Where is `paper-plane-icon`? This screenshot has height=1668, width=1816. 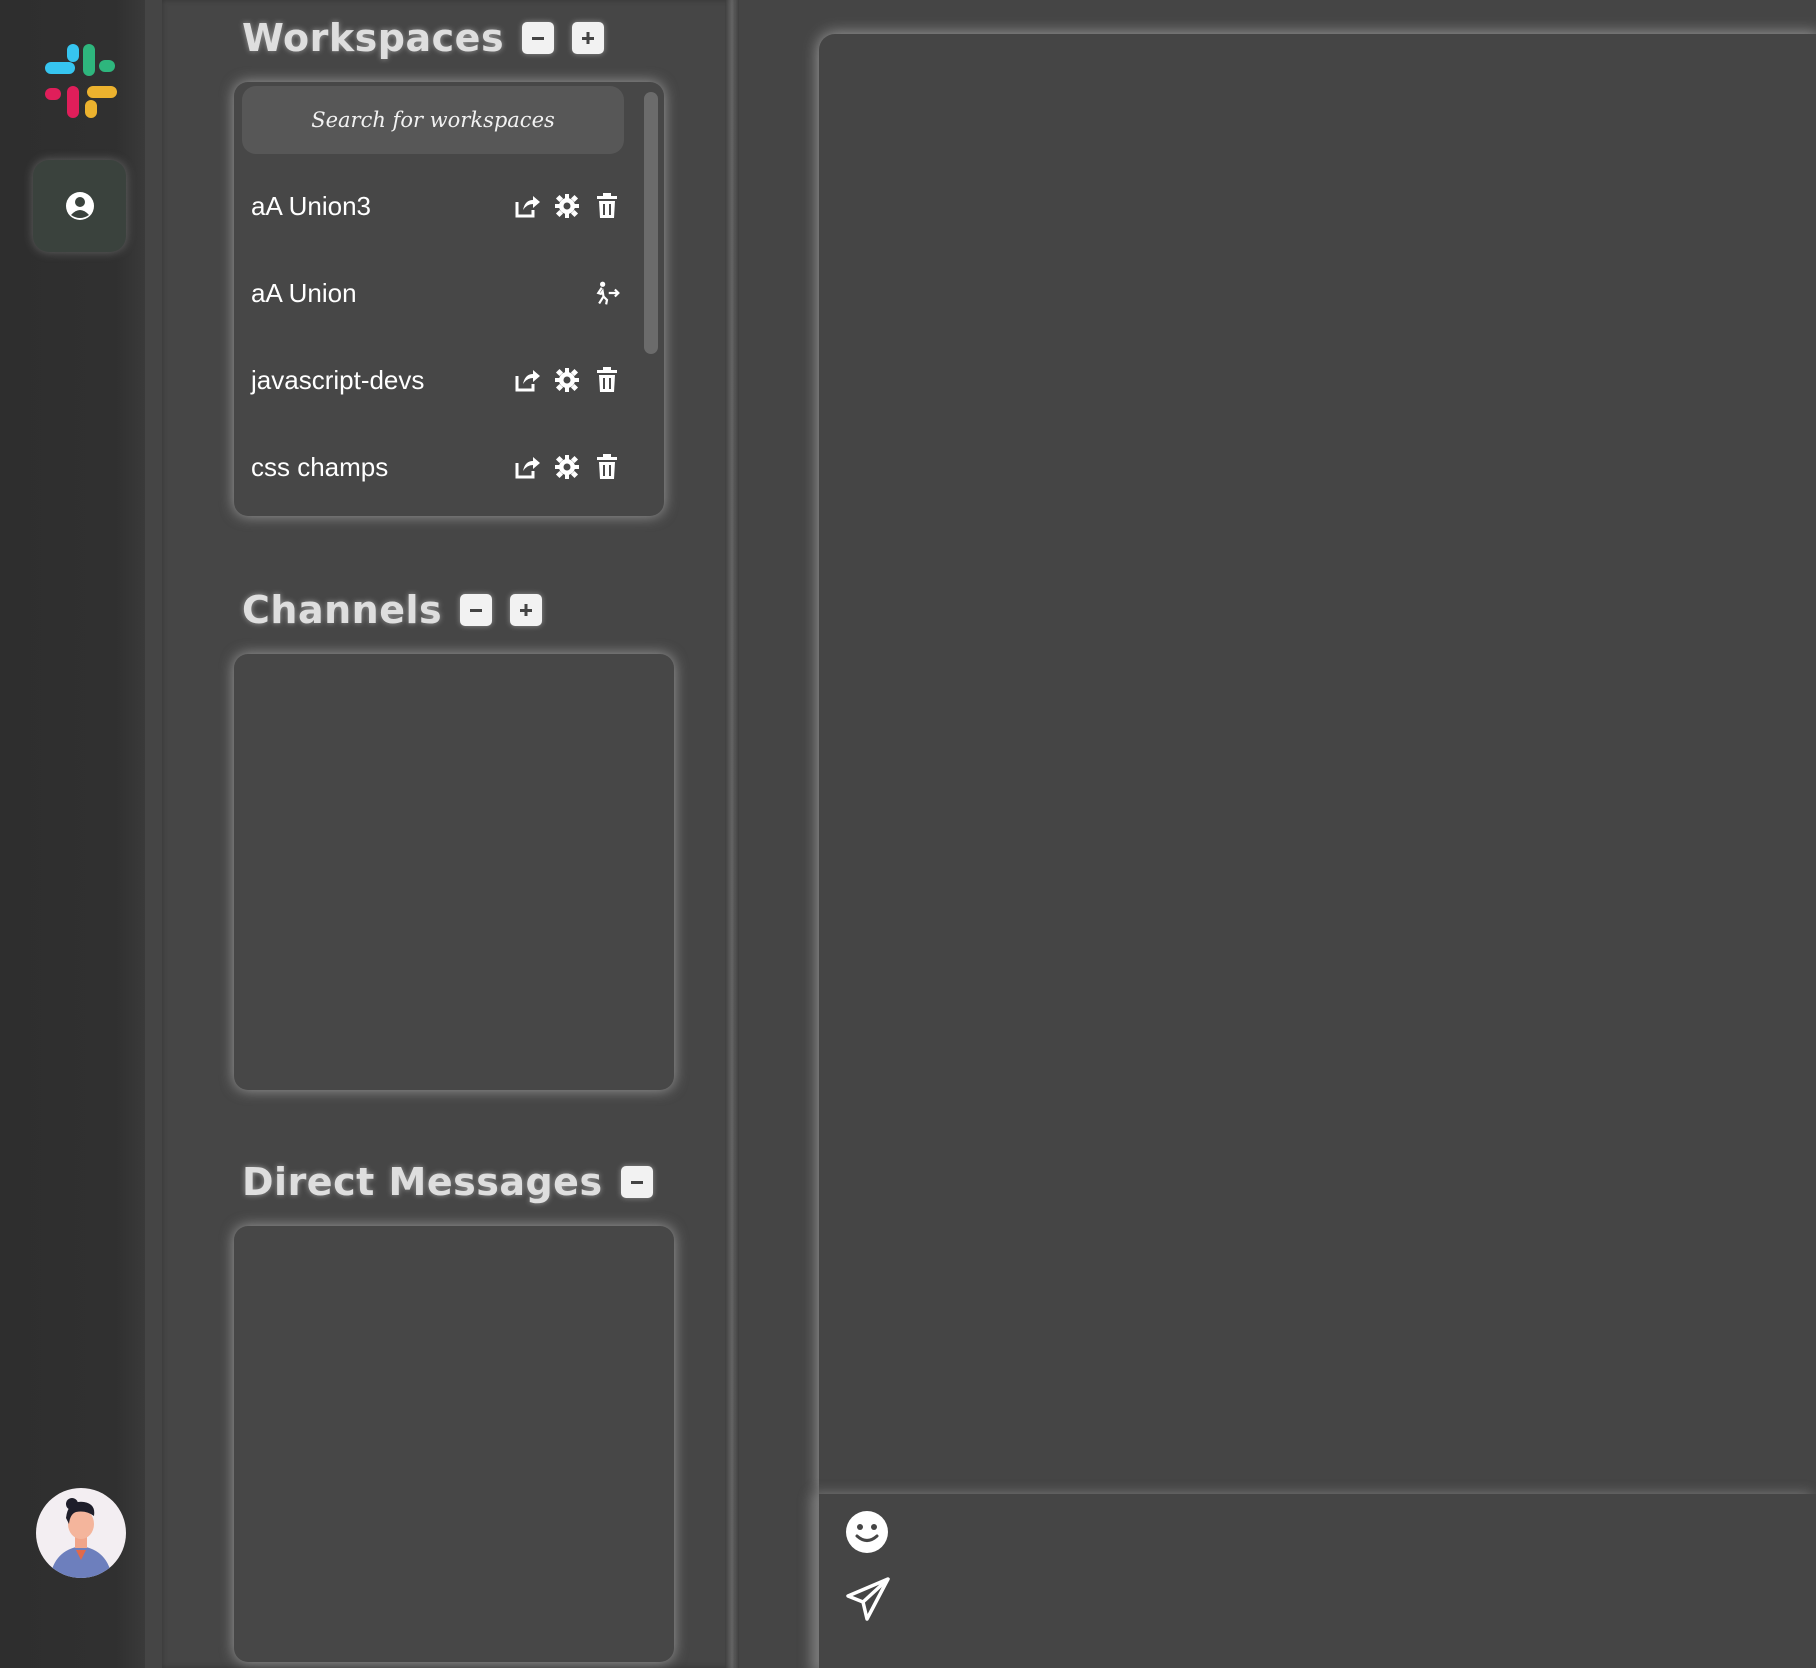
paper-plane-icon is located at coordinates (868, 1601).